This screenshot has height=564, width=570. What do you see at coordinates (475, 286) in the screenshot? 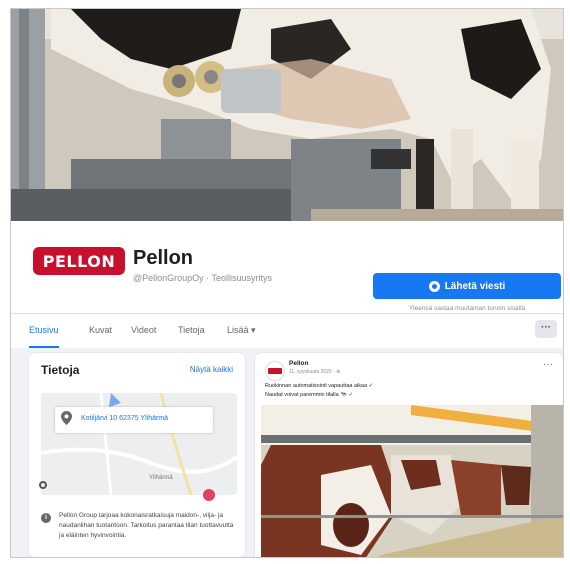
I see `send-message-label: Lähetä viesti` at bounding box center [475, 286].